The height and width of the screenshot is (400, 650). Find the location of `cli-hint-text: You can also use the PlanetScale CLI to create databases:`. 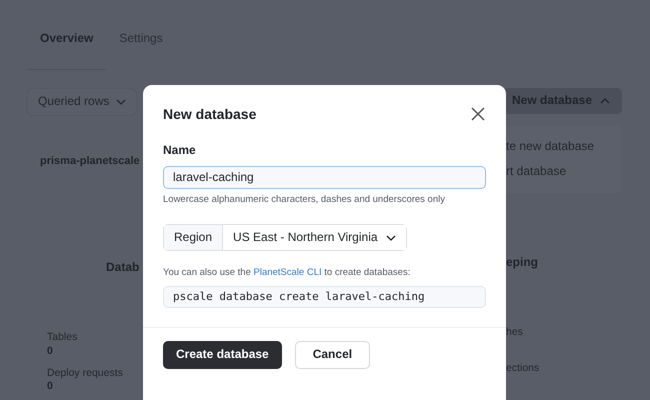

cli-hint-text: You can also use the PlanetScale CLI to create databases: is located at coordinates (287, 273).